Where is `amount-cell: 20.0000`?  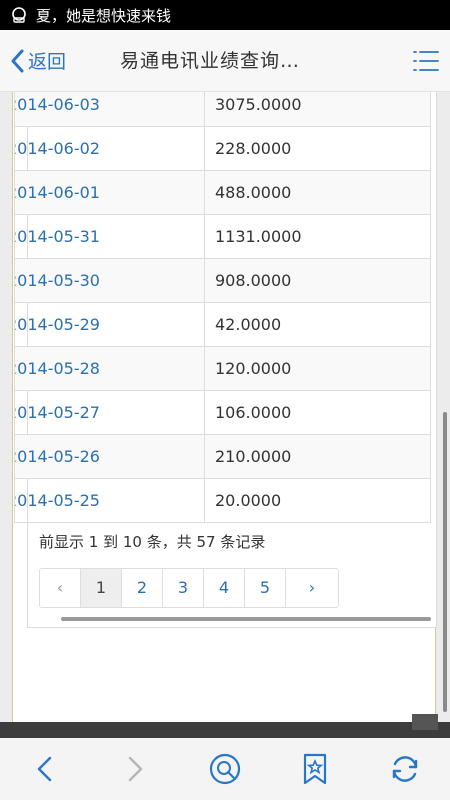
amount-cell: 20.0000 is located at coordinates (317, 500).